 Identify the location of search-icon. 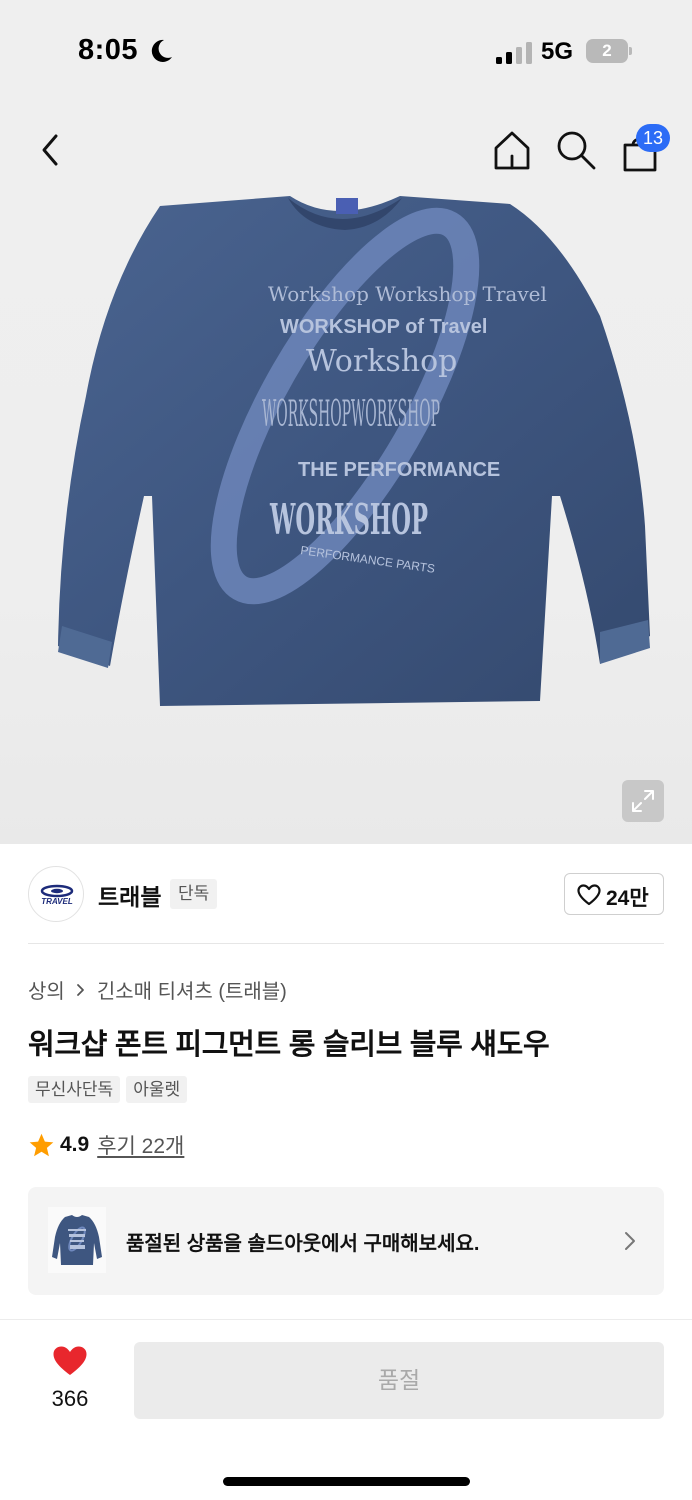
(576, 150).